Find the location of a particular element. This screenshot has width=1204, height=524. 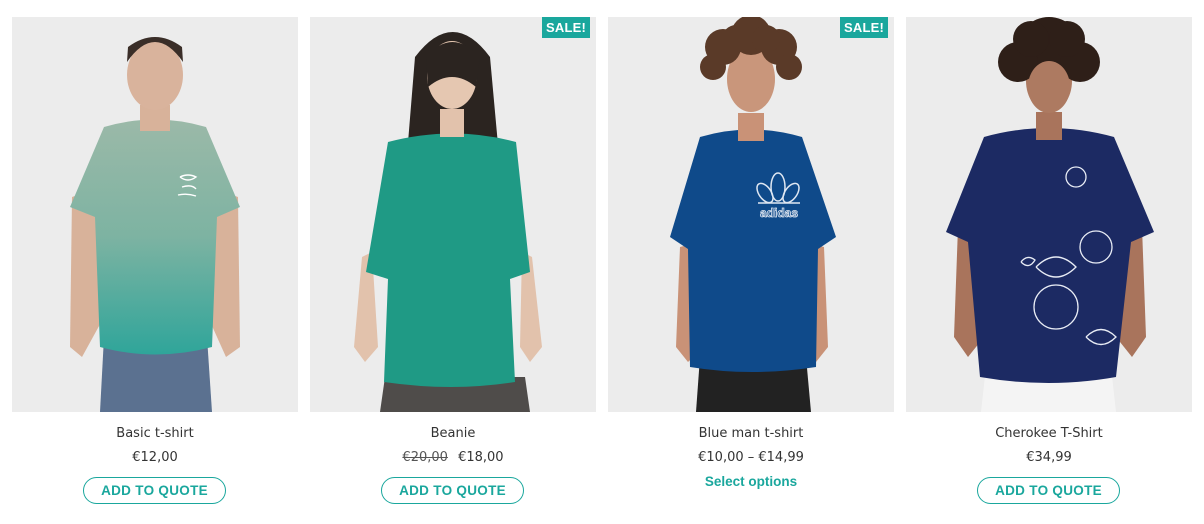

product-price: €12,00 is located at coordinates (155, 457).